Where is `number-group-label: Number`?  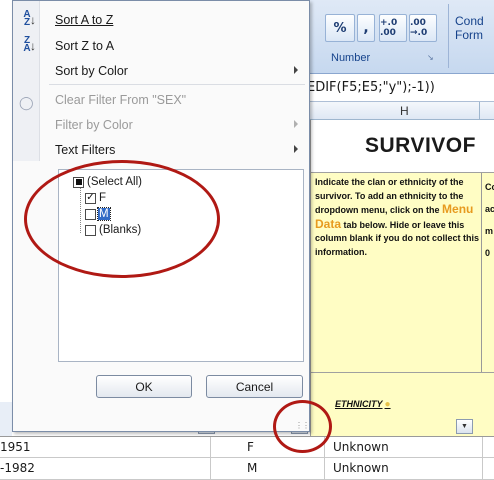 number-group-label: Number is located at coordinates (351, 58).